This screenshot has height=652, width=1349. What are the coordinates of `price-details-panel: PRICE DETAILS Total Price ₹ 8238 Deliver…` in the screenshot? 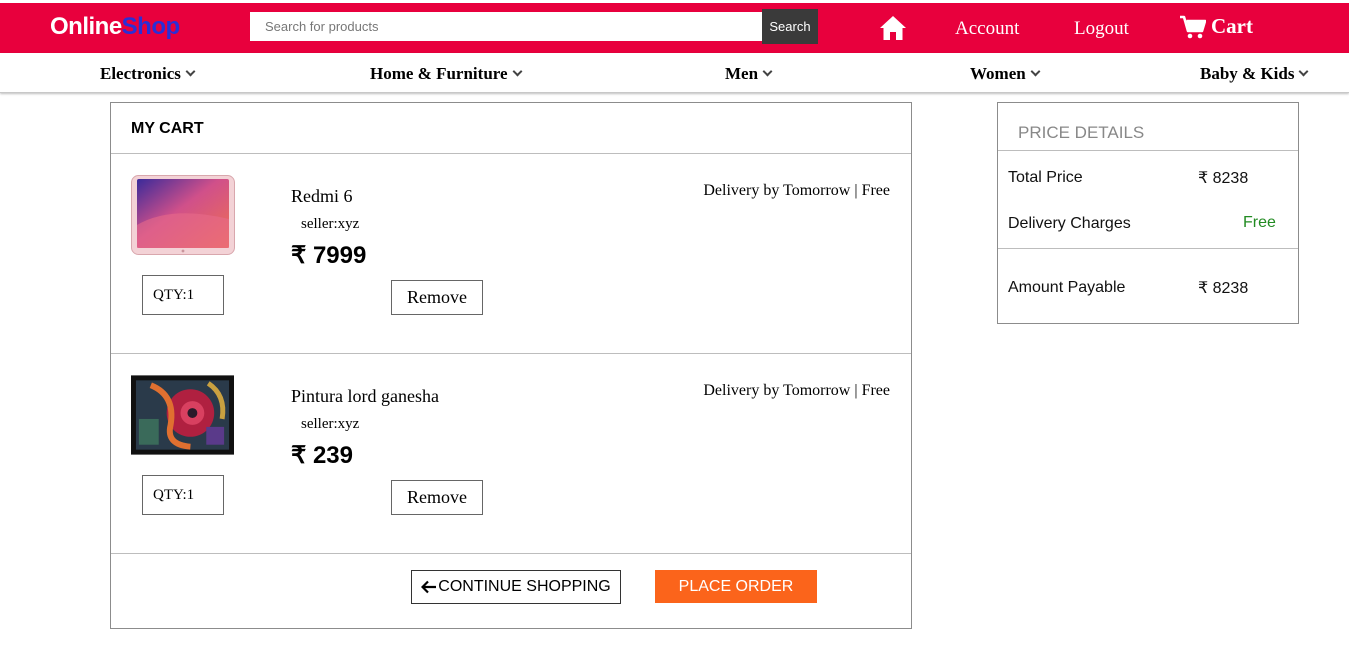 It's located at (1148, 213).